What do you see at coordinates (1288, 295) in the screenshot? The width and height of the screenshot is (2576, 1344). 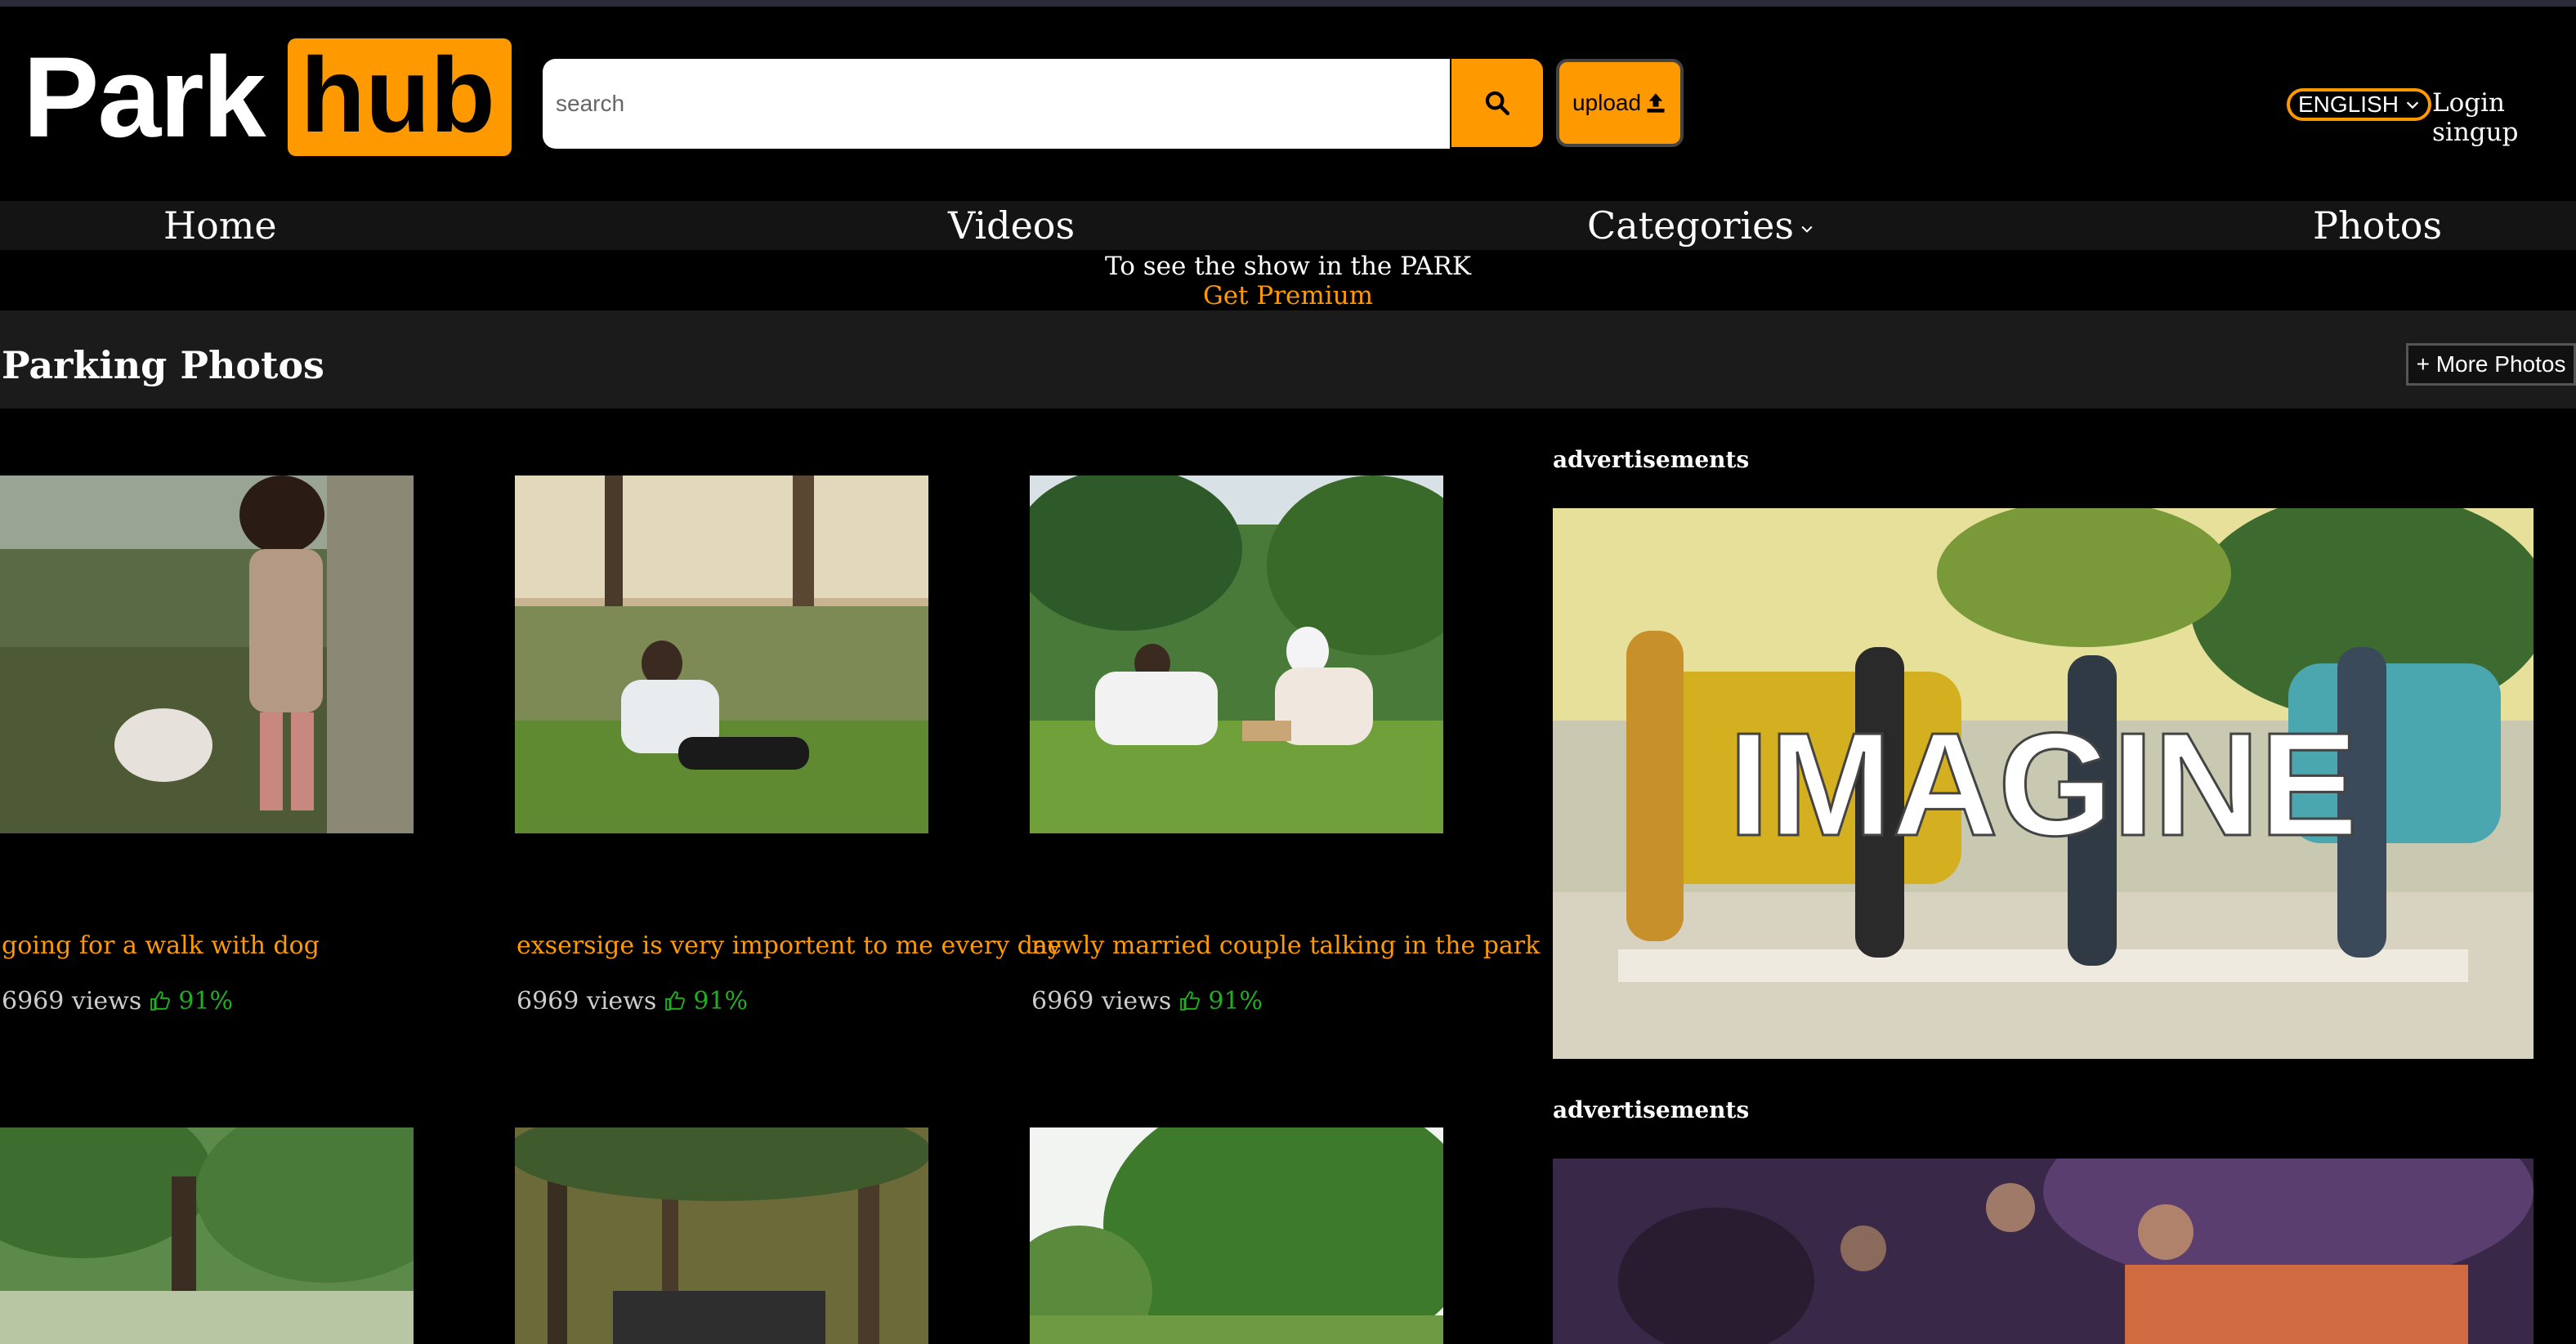 I see `get-premium-link: Get Premium` at bounding box center [1288, 295].